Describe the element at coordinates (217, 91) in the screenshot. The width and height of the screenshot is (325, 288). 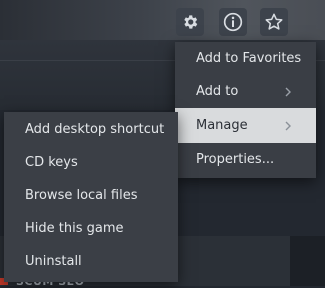
I see `menu-item-label: Add to` at that location.